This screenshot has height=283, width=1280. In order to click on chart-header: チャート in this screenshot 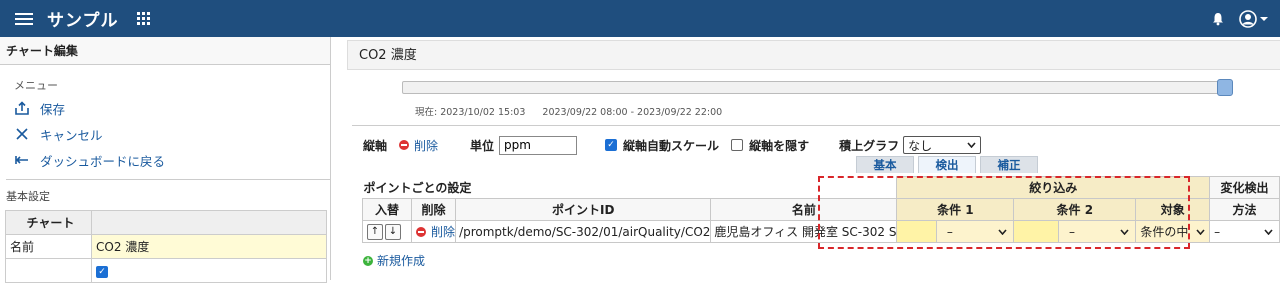, I will do `click(48, 222)`.